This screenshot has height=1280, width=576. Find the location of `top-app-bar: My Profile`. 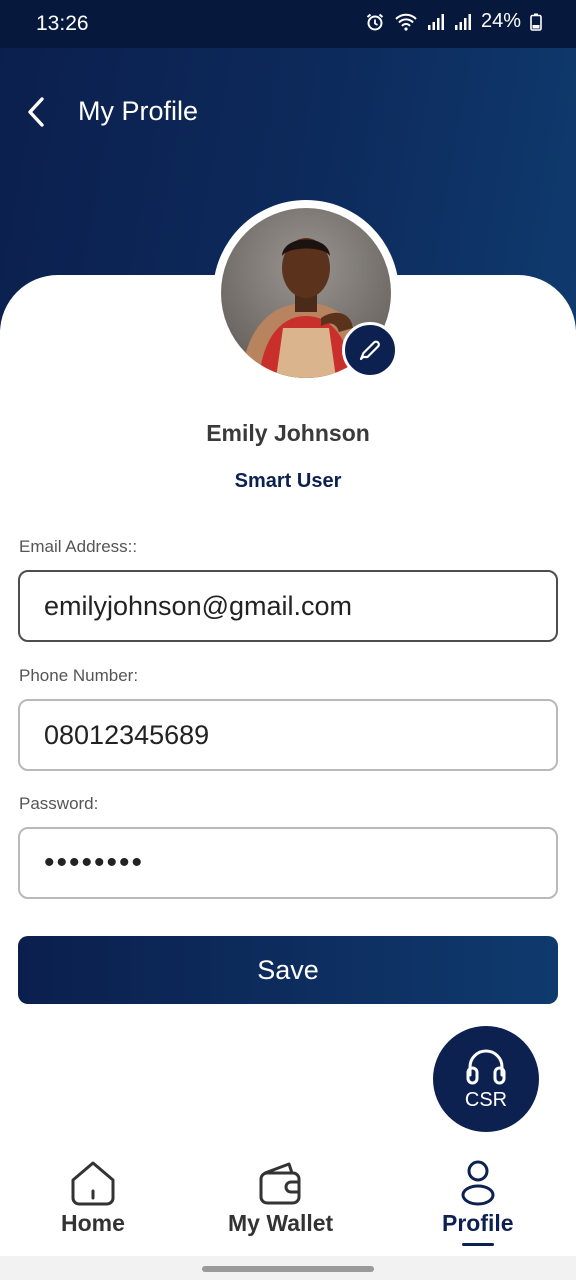

top-app-bar: My Profile is located at coordinates (288, 112).